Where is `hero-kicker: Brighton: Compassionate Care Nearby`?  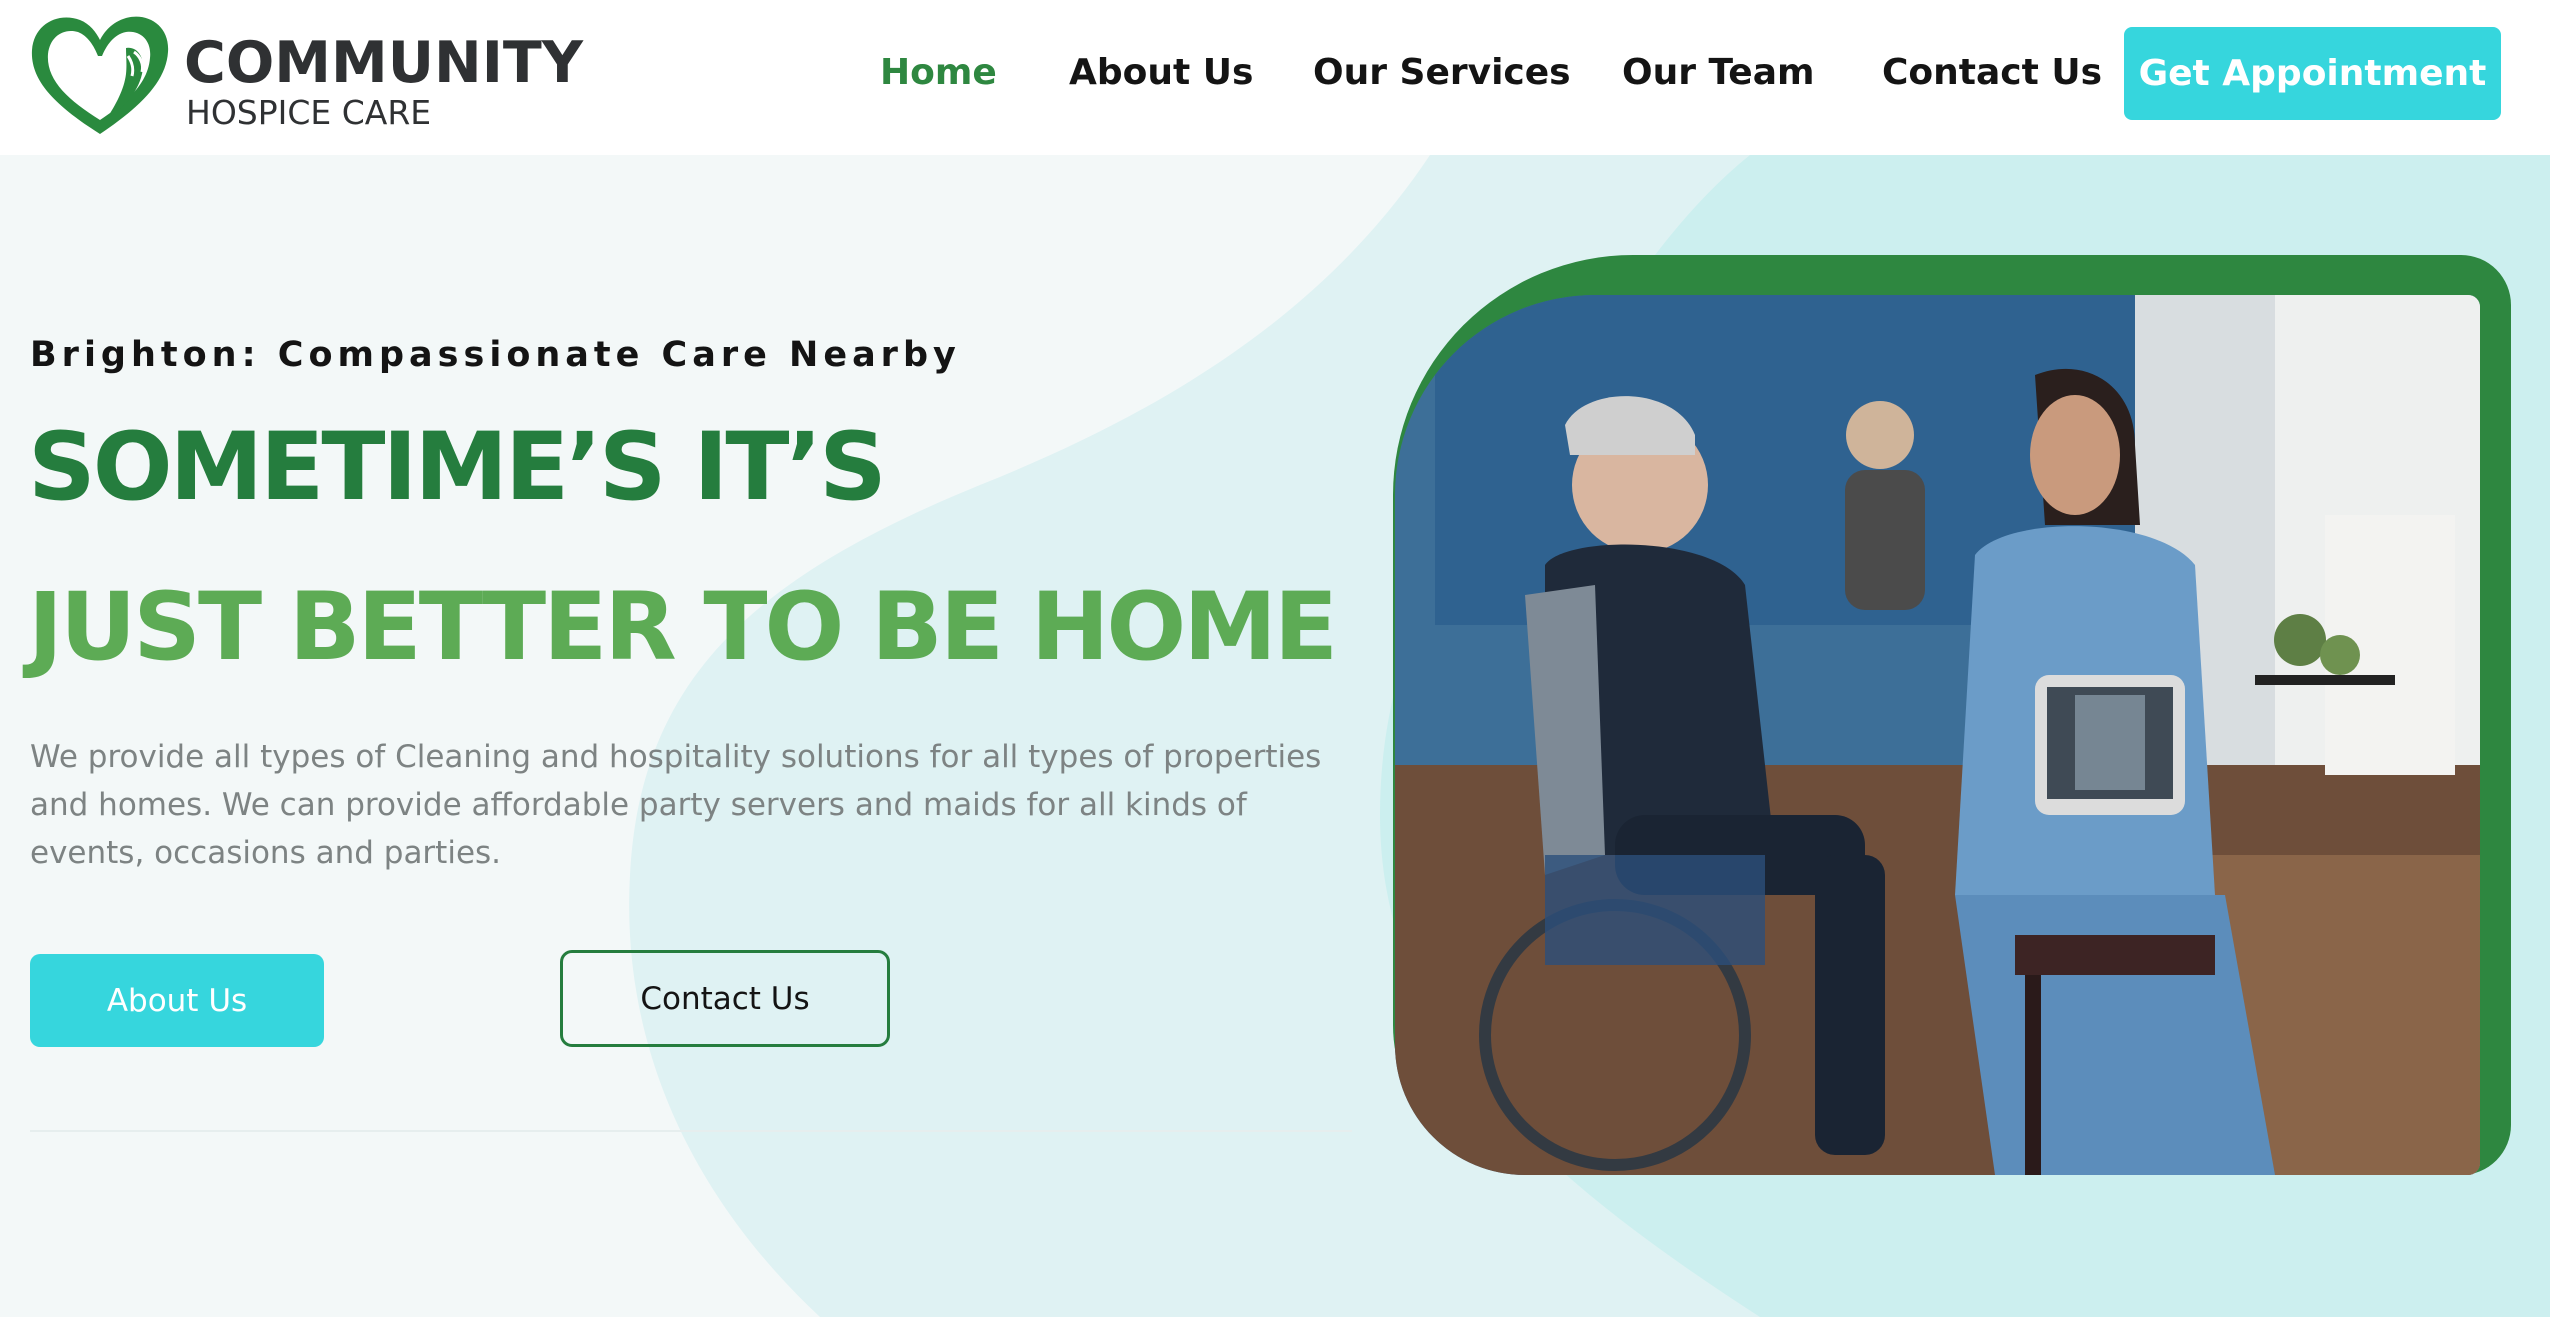 hero-kicker: Brighton: Compassionate Care Nearby is located at coordinates (495, 355).